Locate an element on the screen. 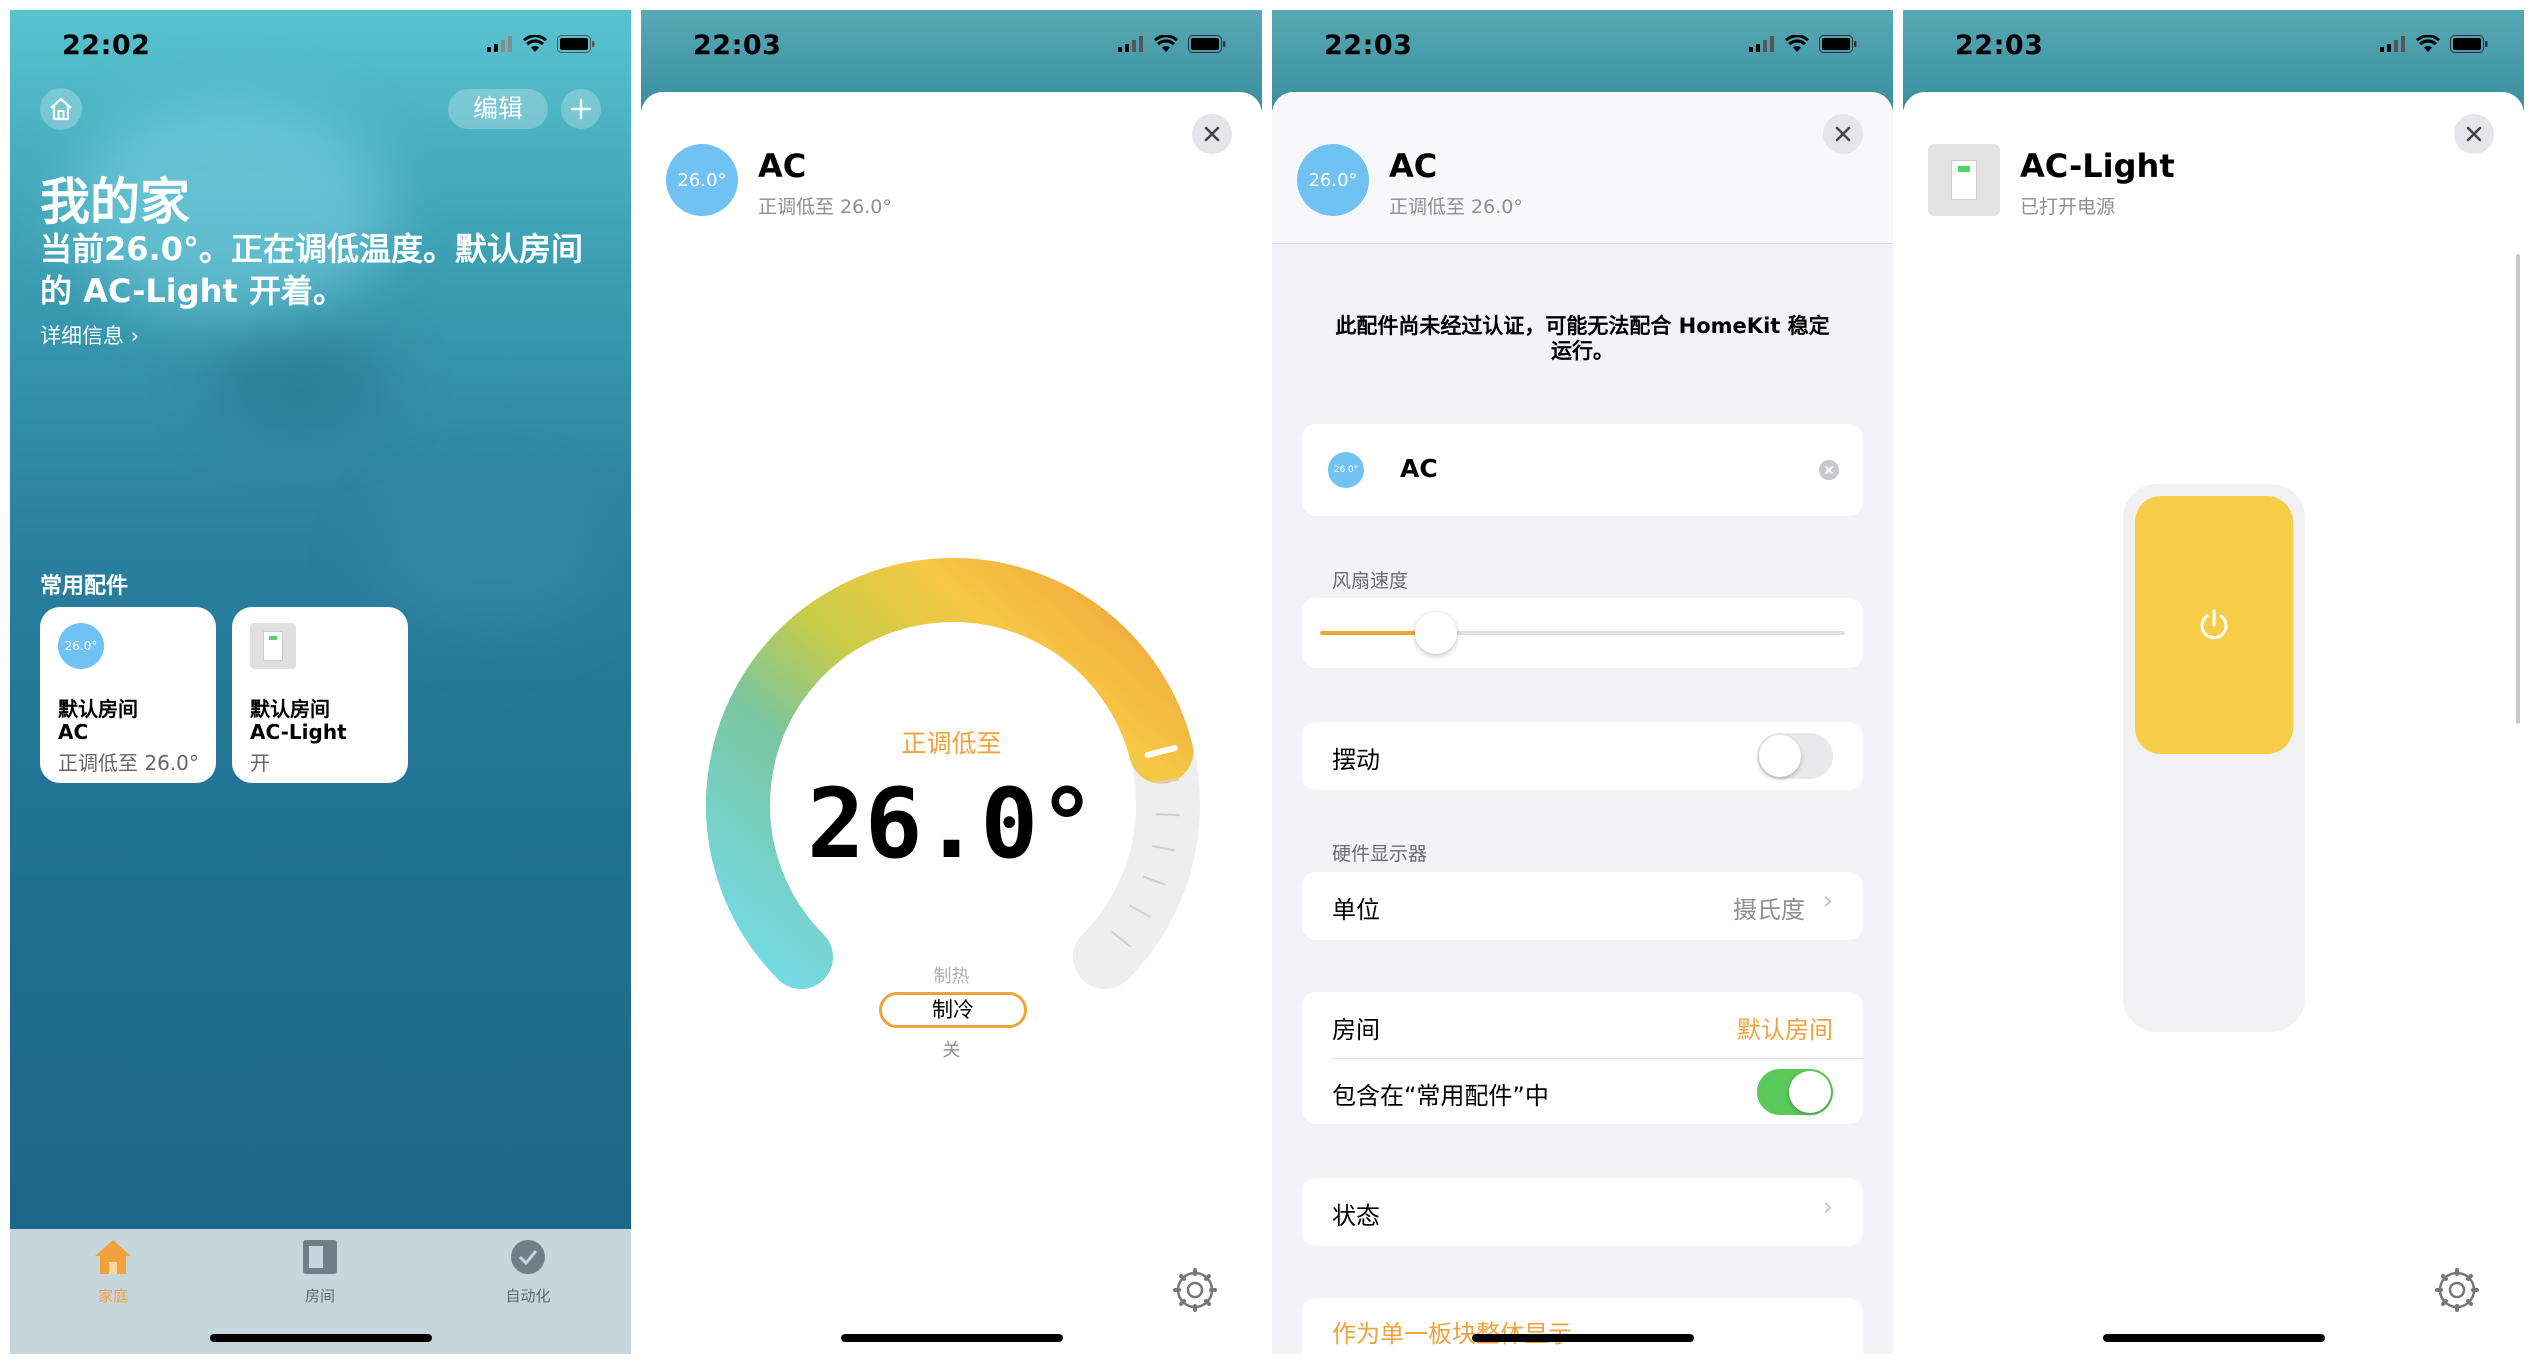 The height and width of the screenshot is (1364, 2534). edit-button: 编辑 is located at coordinates (497, 109).